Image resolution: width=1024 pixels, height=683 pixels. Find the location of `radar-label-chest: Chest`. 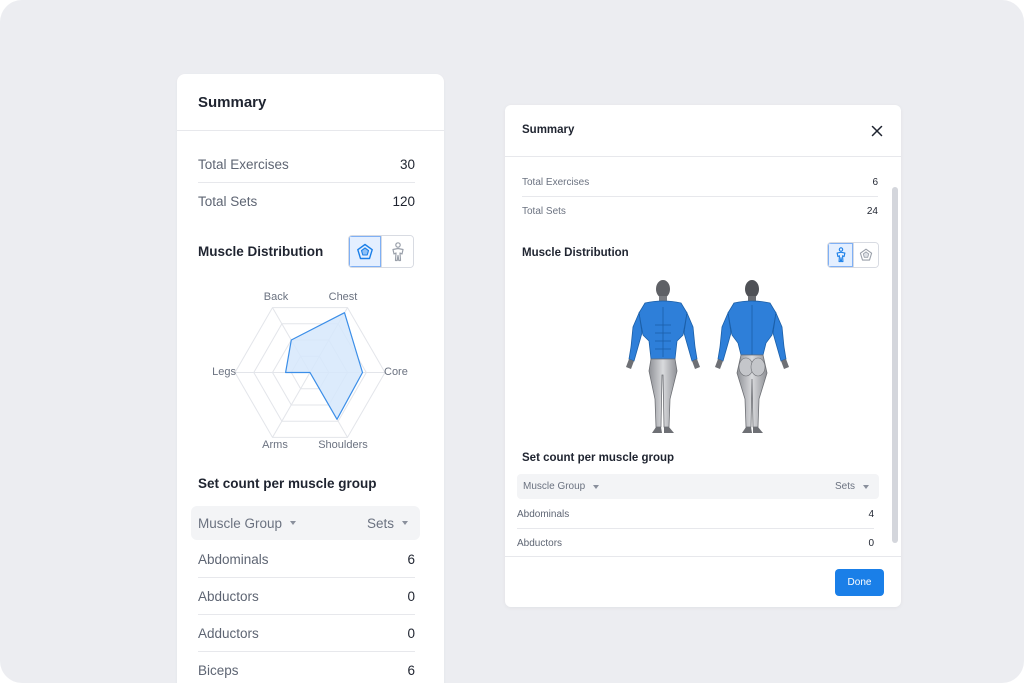

radar-label-chest: Chest is located at coordinates (343, 297).